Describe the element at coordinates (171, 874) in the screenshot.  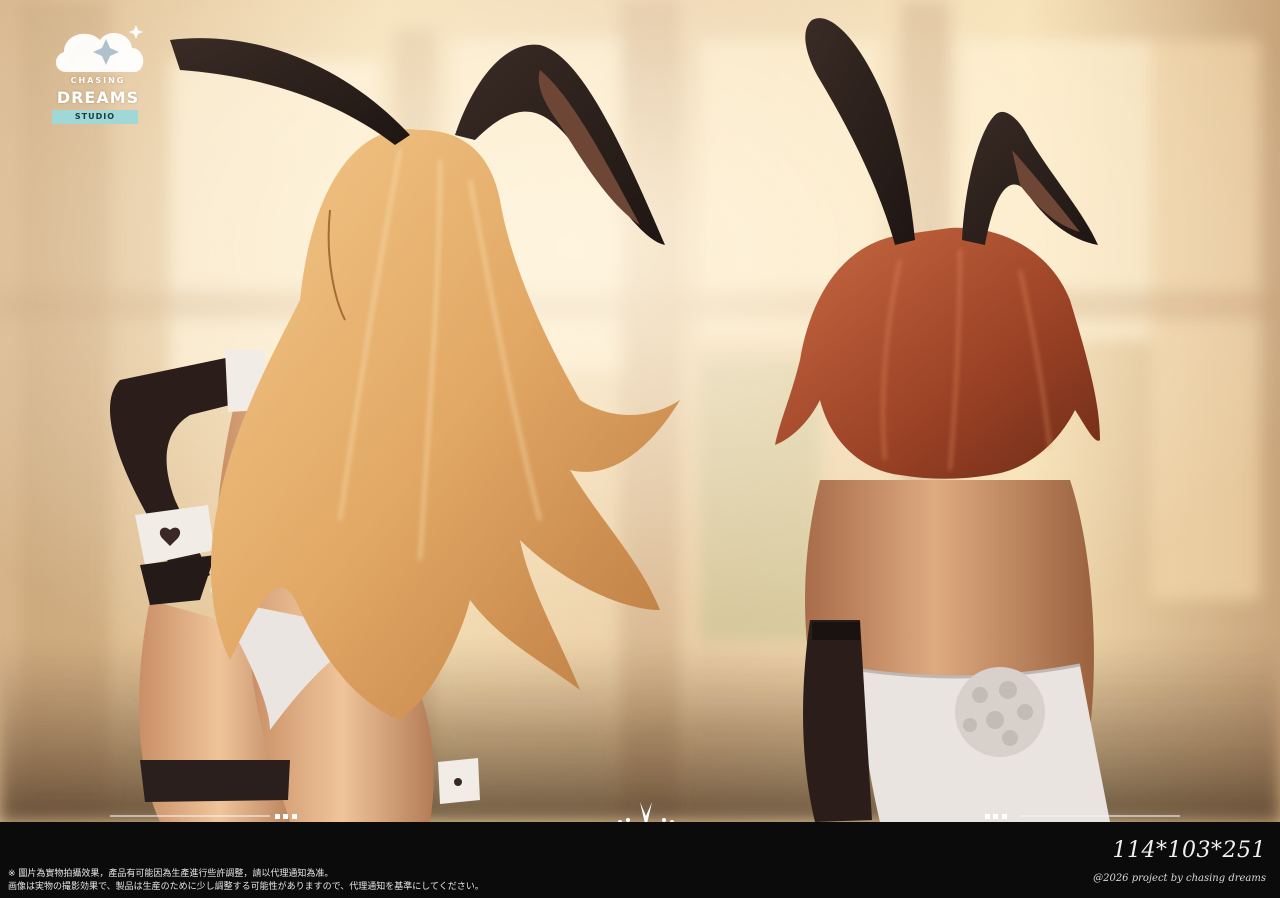
I see `notice-chinese: ※ 圖片為實物拍攝效果，產品有可能因為生產進行些許調整，請以代理通知為准。` at that location.